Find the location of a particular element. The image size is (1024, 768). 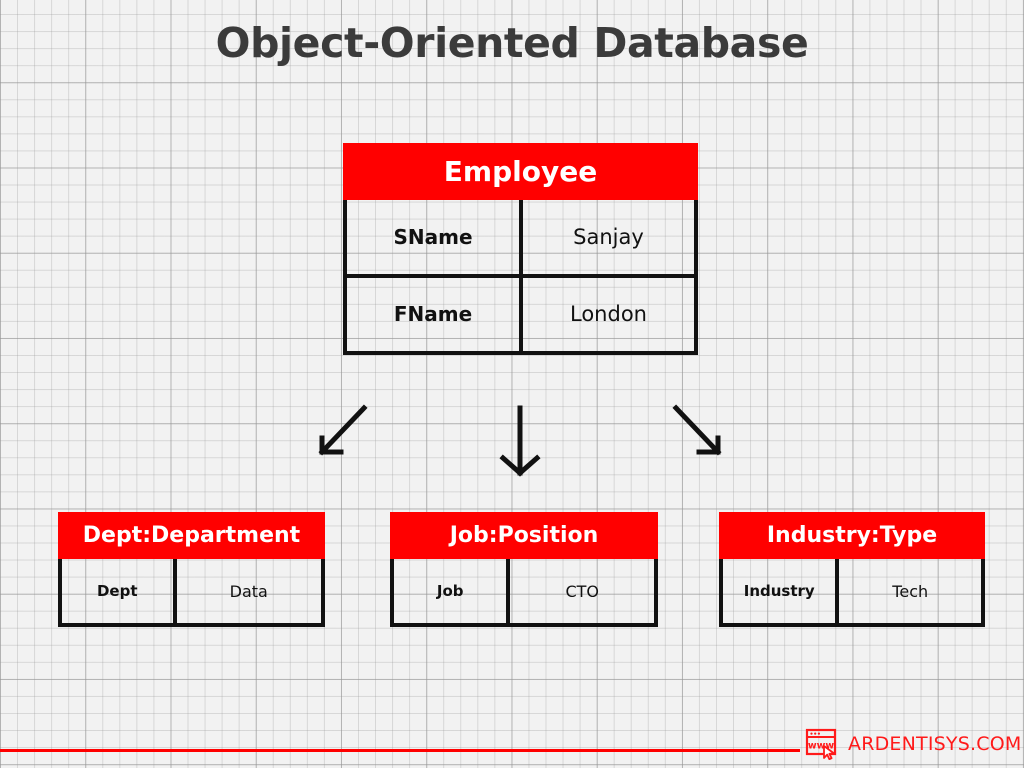

attribute-value: Sanjay is located at coordinates (608, 236).